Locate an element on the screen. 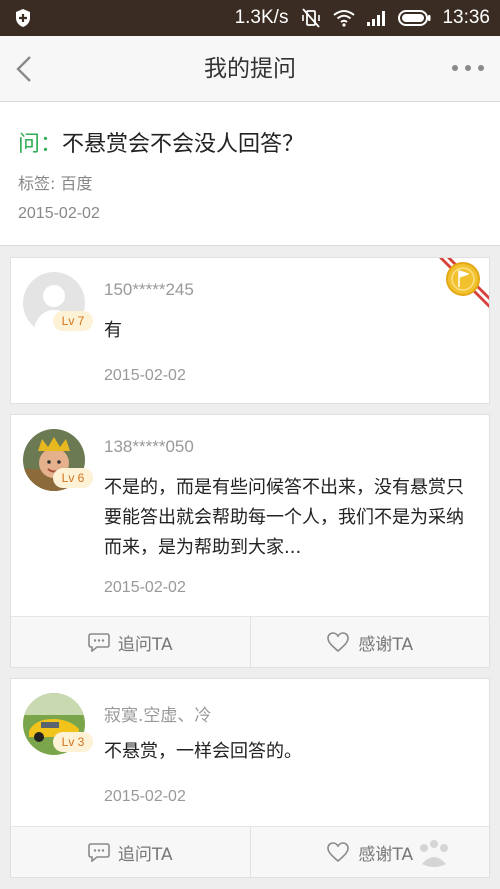 The image size is (500, 889). more-options-icon is located at coordinates (468, 68).